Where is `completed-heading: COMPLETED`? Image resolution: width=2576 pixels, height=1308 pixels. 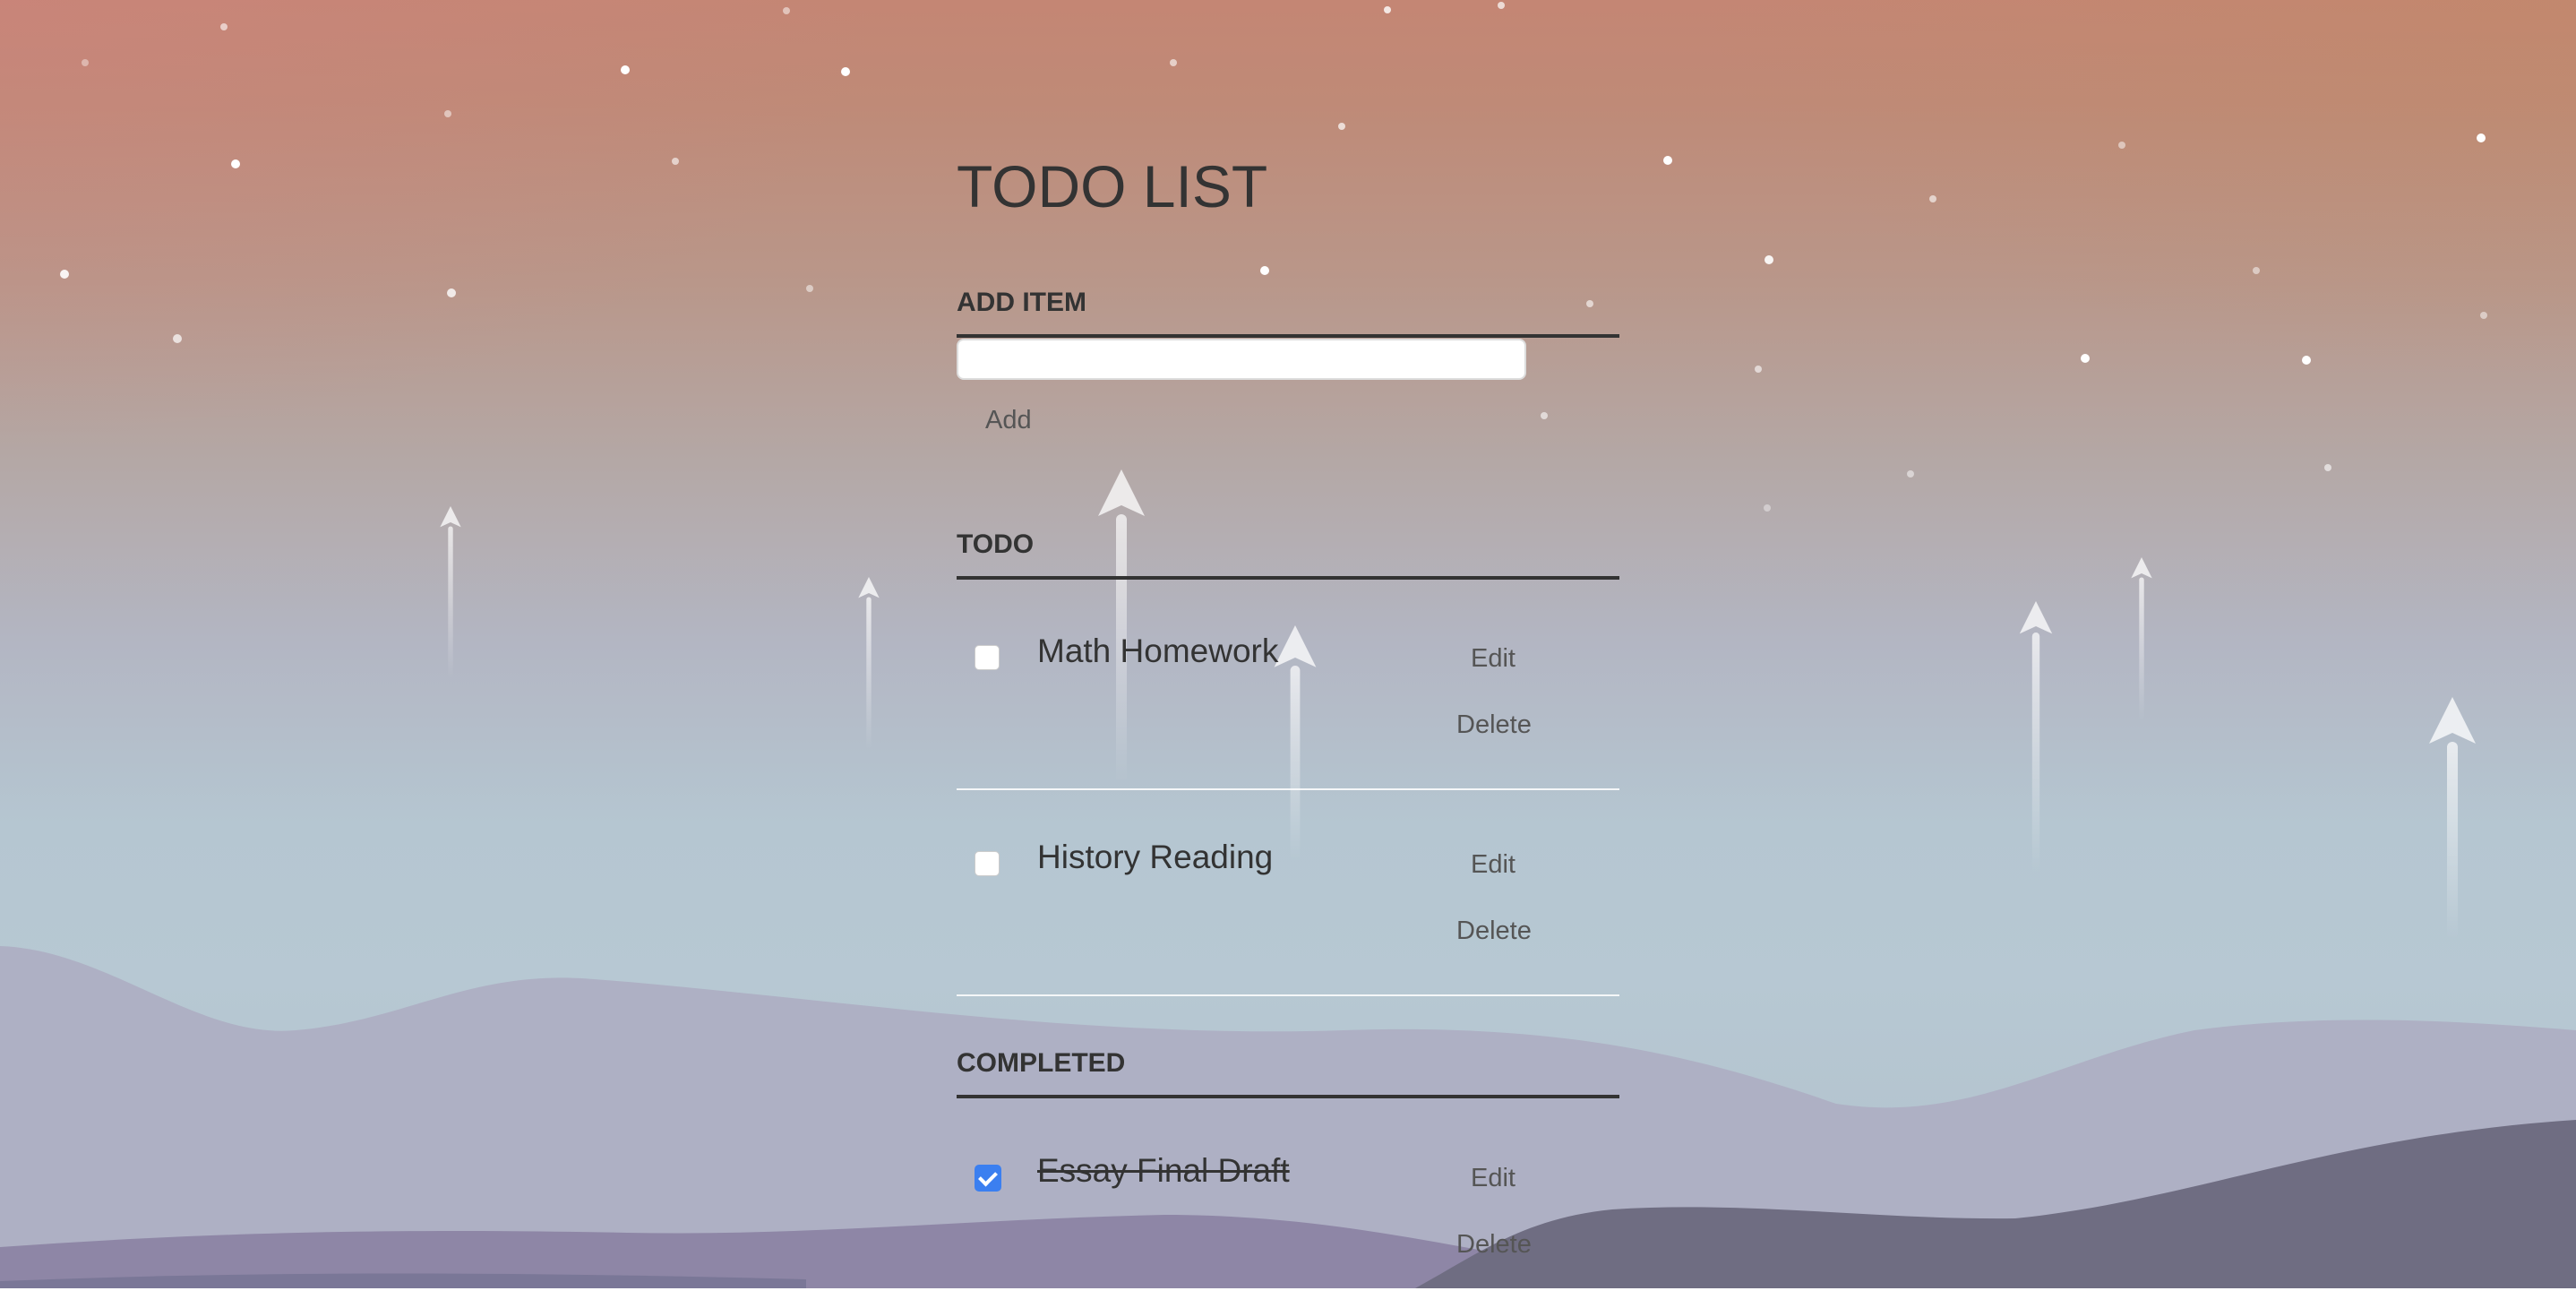
completed-heading: COMPLETED is located at coordinates (1288, 1073).